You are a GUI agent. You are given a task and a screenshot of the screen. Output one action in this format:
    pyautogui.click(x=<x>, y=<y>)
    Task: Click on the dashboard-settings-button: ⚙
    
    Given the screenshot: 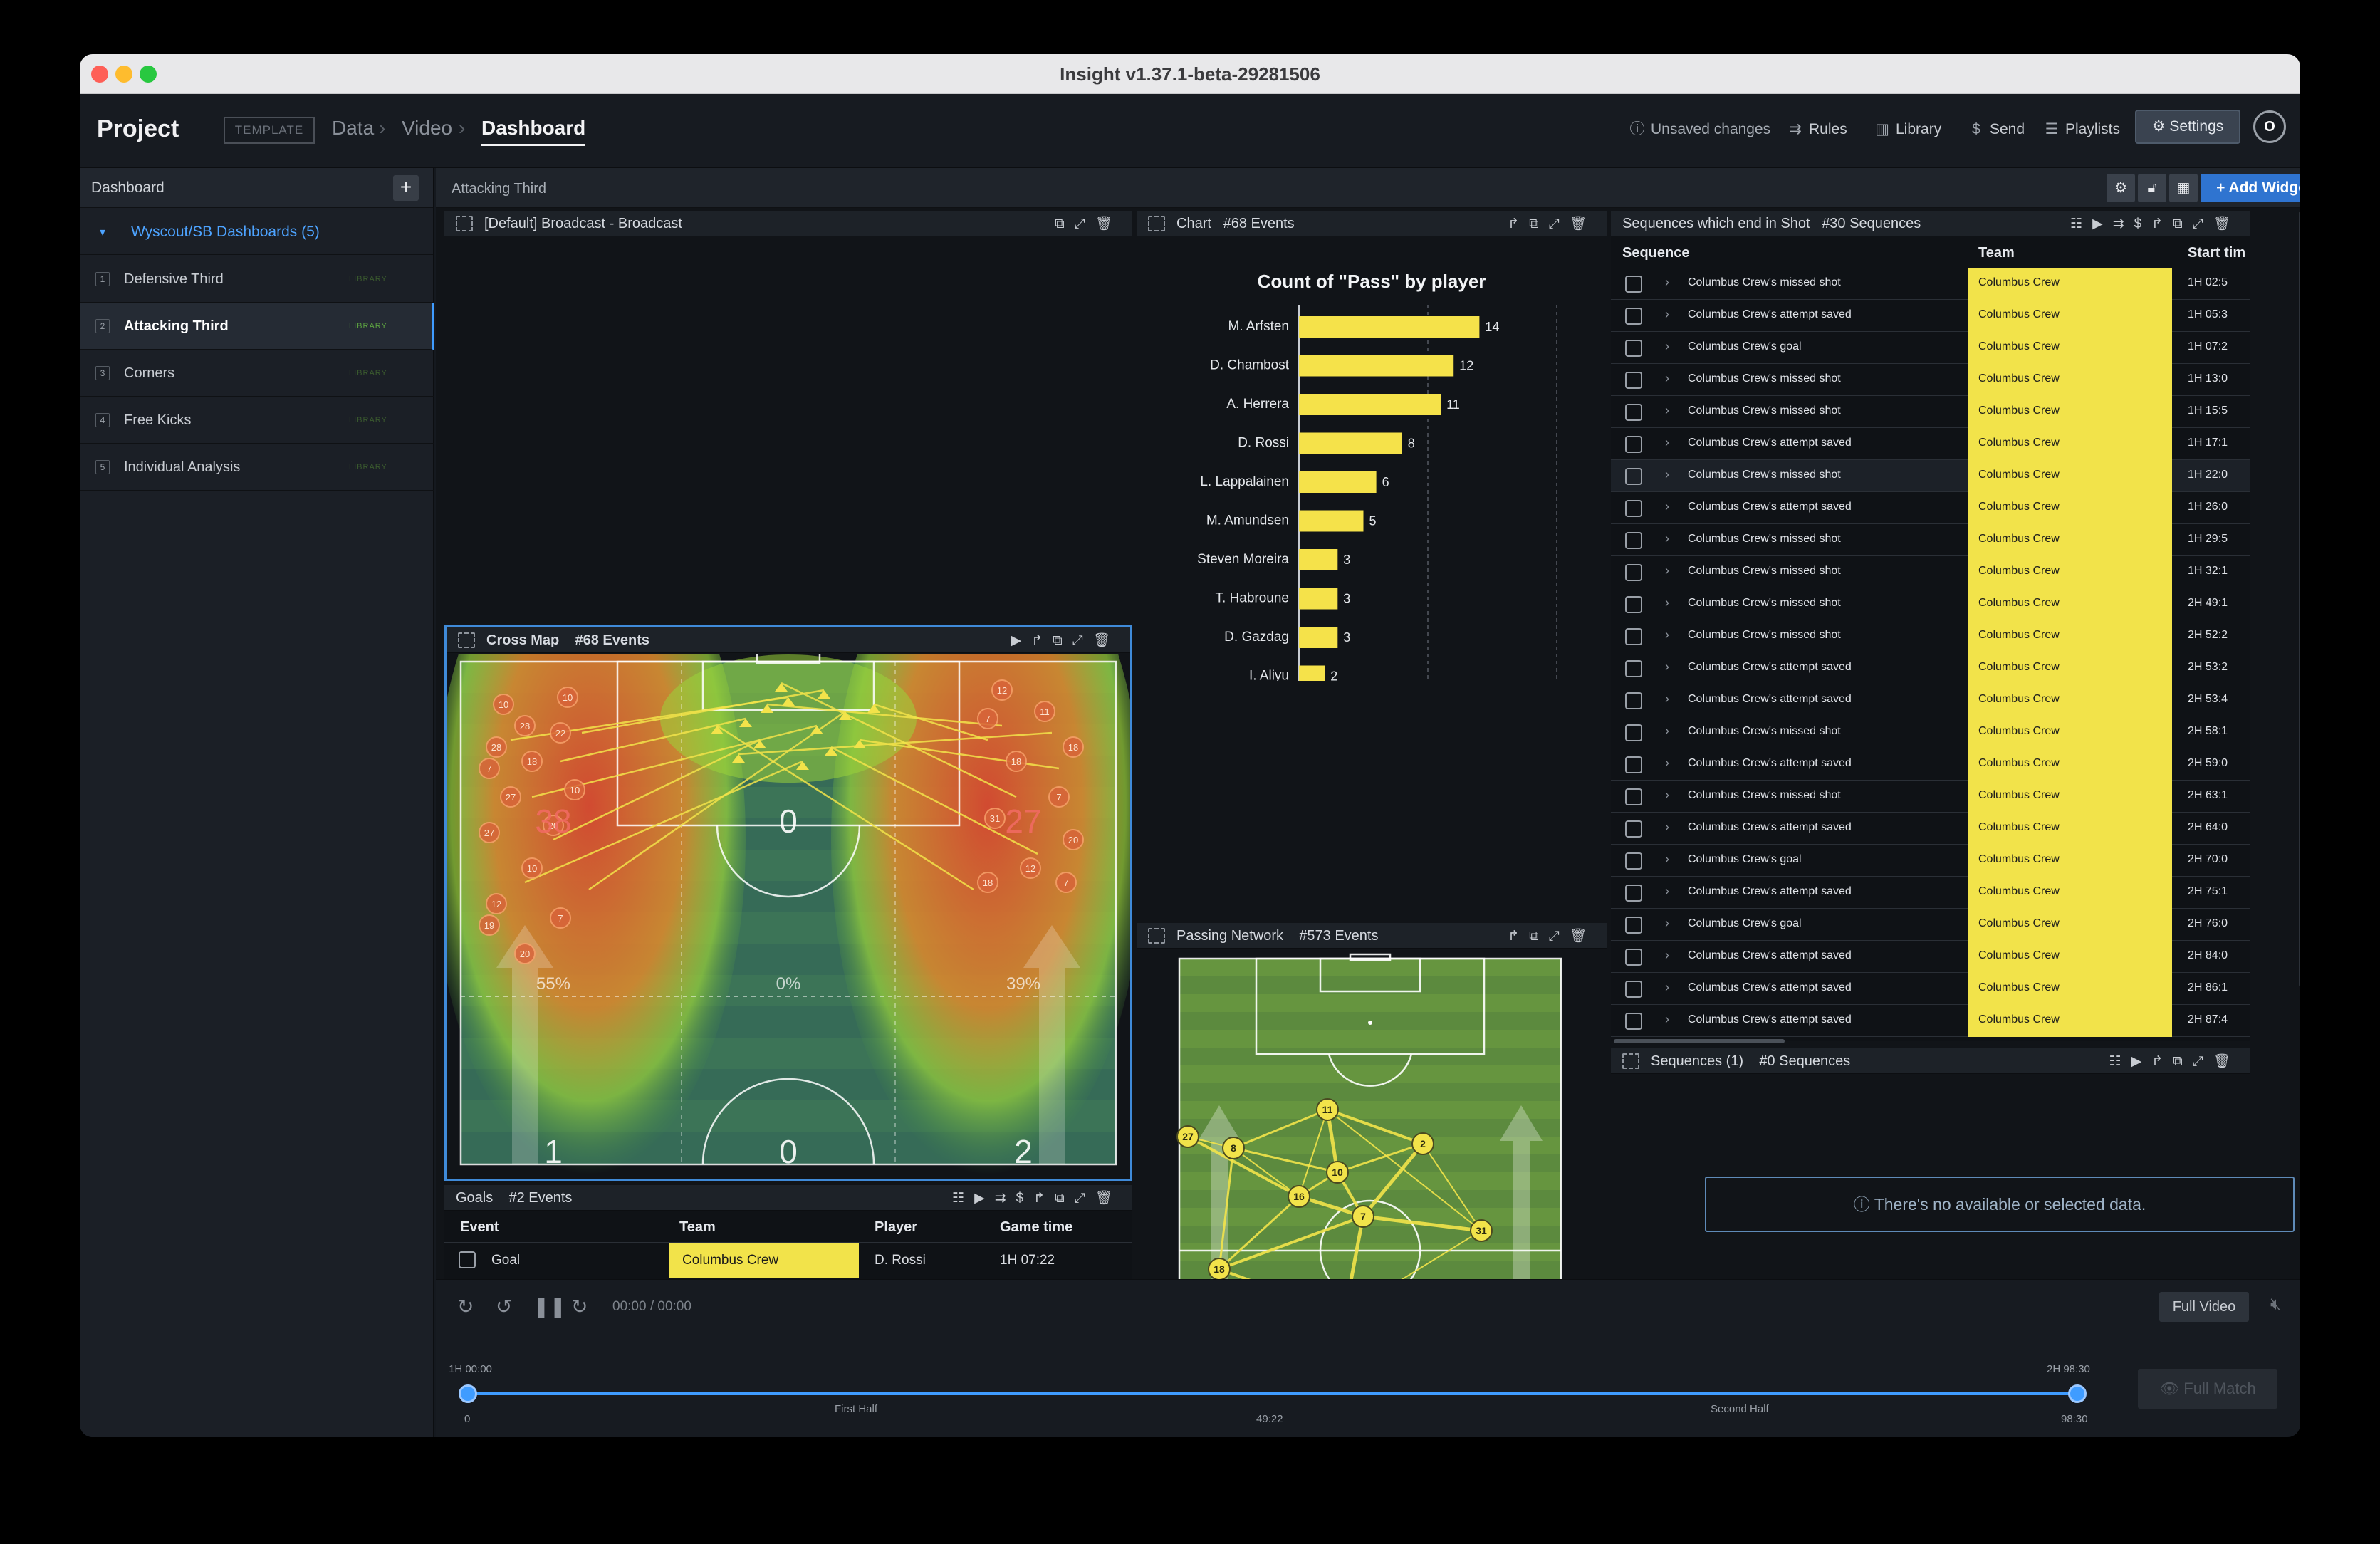 What is the action you would take?
    pyautogui.click(x=2121, y=188)
    